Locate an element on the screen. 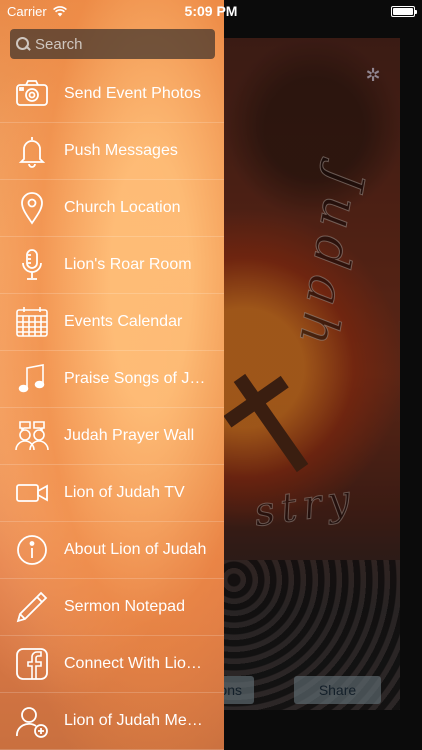 The image size is (422, 750). menu-item-label: Send Event Photos is located at coordinates (132, 93).